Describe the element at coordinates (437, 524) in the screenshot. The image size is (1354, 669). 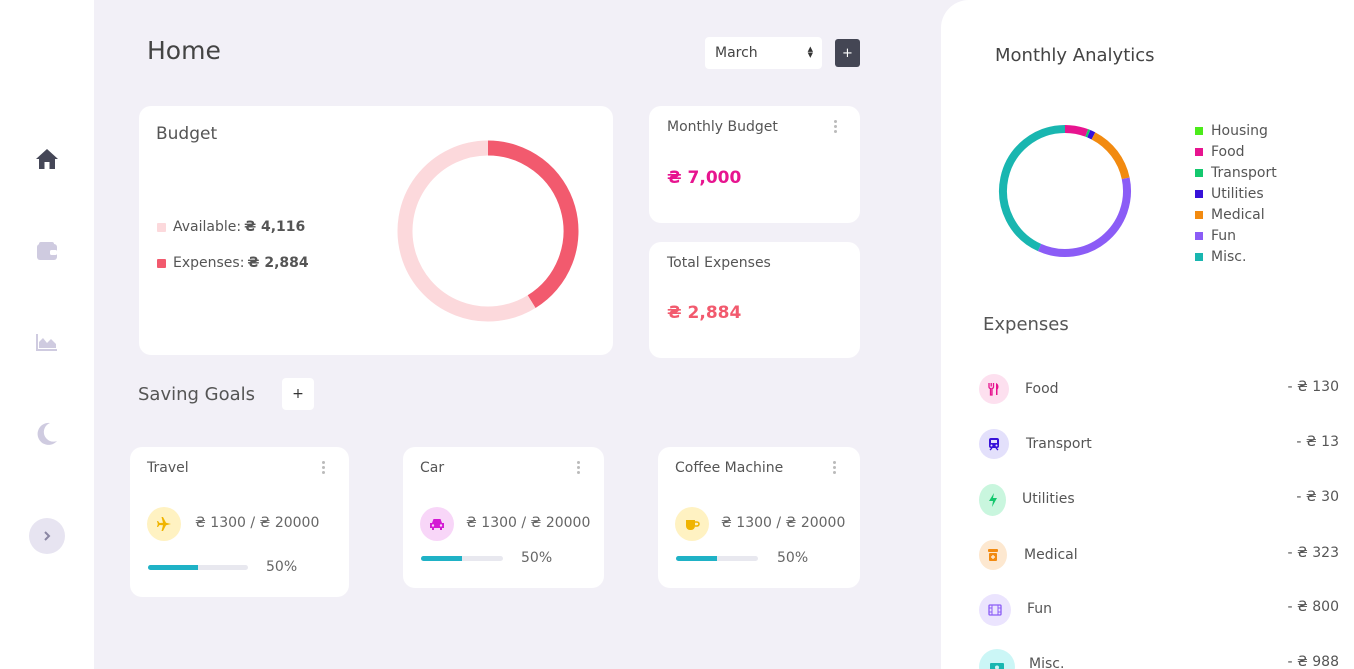
I see `car-icon` at that location.